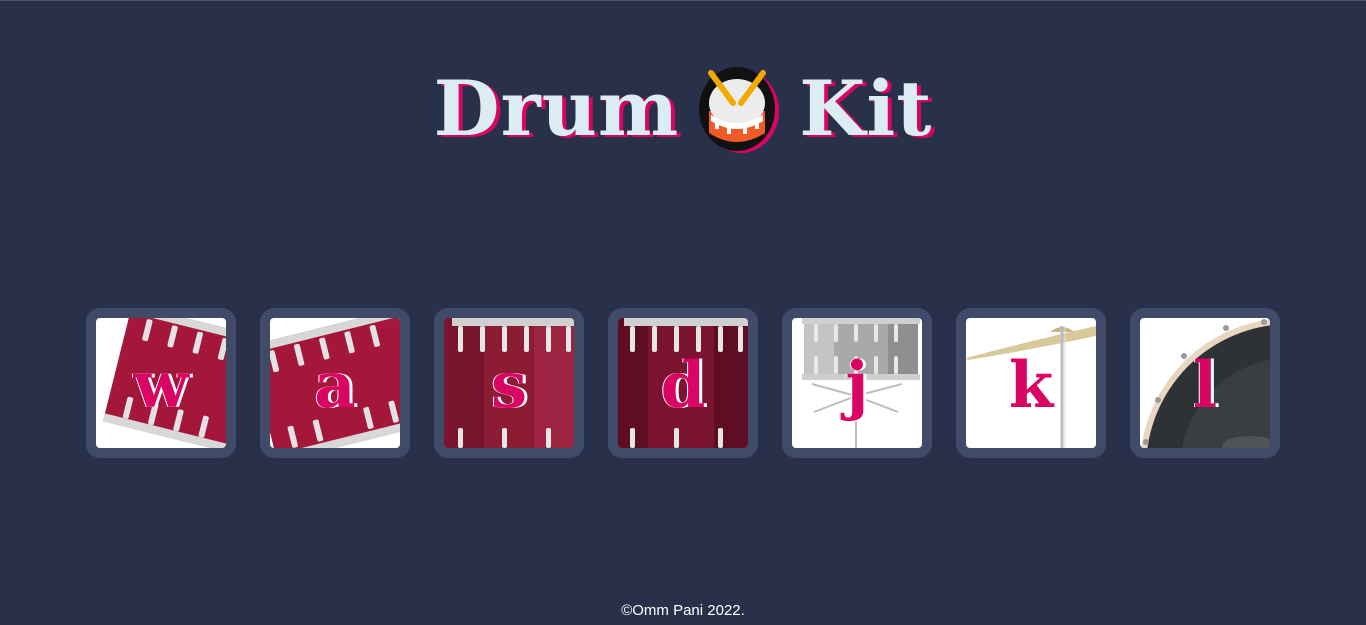 Image resolution: width=1366 pixels, height=625 pixels. I want to click on drum-key-label: w, so click(161, 385).